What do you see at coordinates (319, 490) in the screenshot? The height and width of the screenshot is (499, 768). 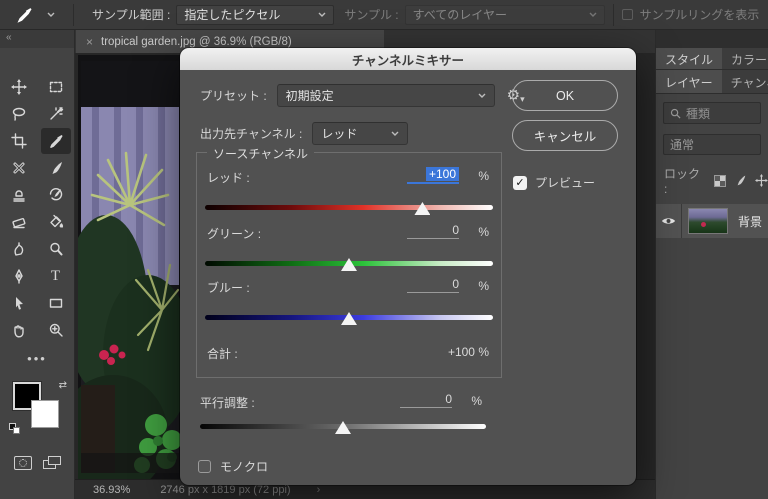 I see `status-chevron-icon: ›` at bounding box center [319, 490].